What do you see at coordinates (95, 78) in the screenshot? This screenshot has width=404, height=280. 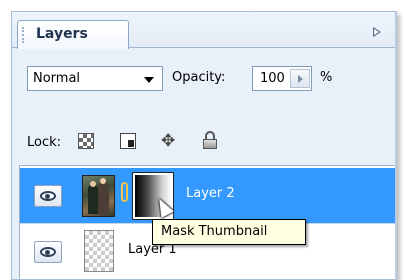 I see `blend-mode-select: Normal` at bounding box center [95, 78].